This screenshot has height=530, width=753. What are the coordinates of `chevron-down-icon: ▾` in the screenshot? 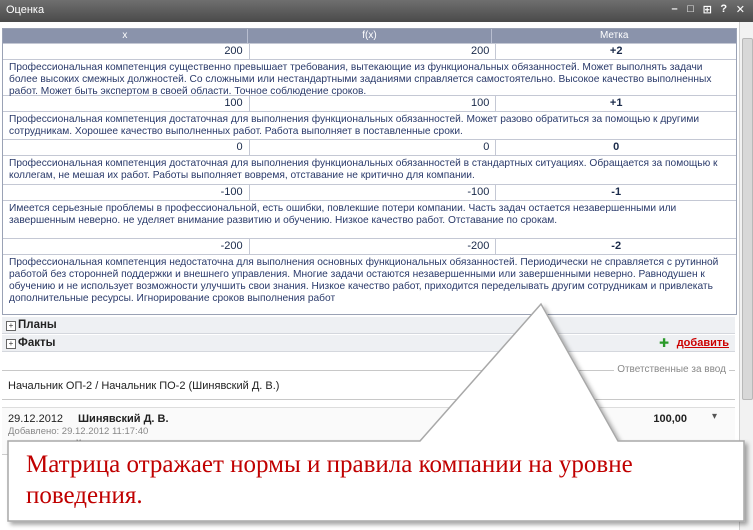 It's located at (714, 416).